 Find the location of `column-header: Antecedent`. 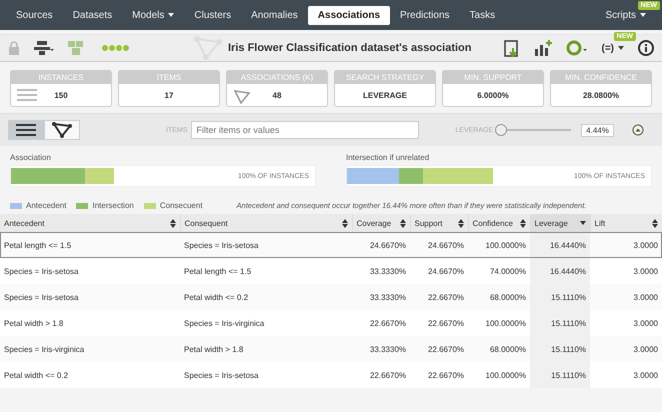

column-header: Antecedent is located at coordinates (90, 223).